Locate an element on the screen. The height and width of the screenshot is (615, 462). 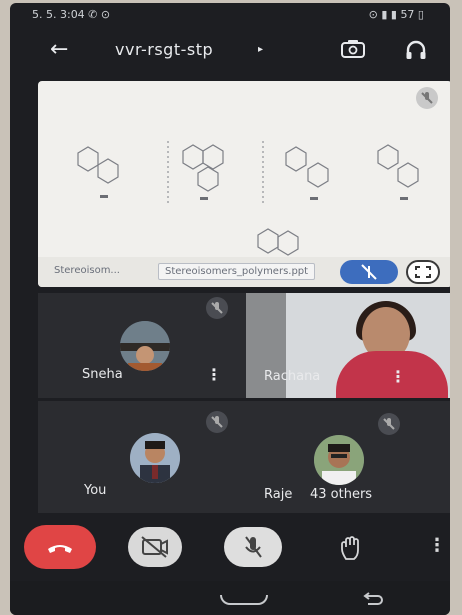
presentation-mic-off-icon is located at coordinates (427, 98).